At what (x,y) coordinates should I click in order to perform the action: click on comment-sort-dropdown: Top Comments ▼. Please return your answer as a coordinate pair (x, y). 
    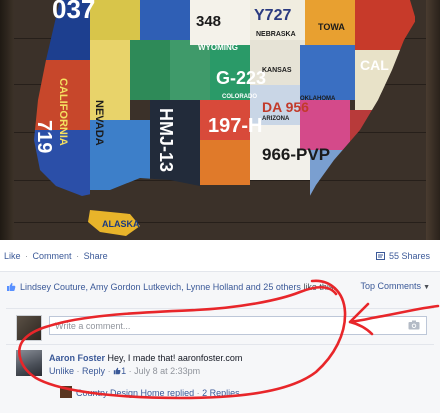
    Looking at the image, I should click on (395, 286).